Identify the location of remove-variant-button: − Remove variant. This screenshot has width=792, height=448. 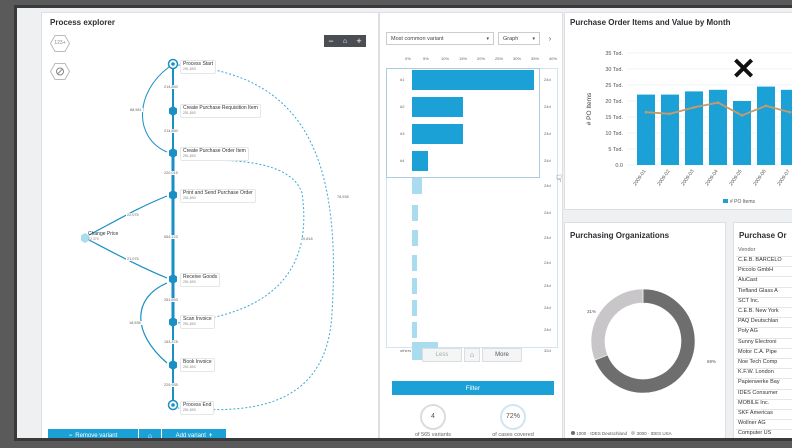
(93, 434).